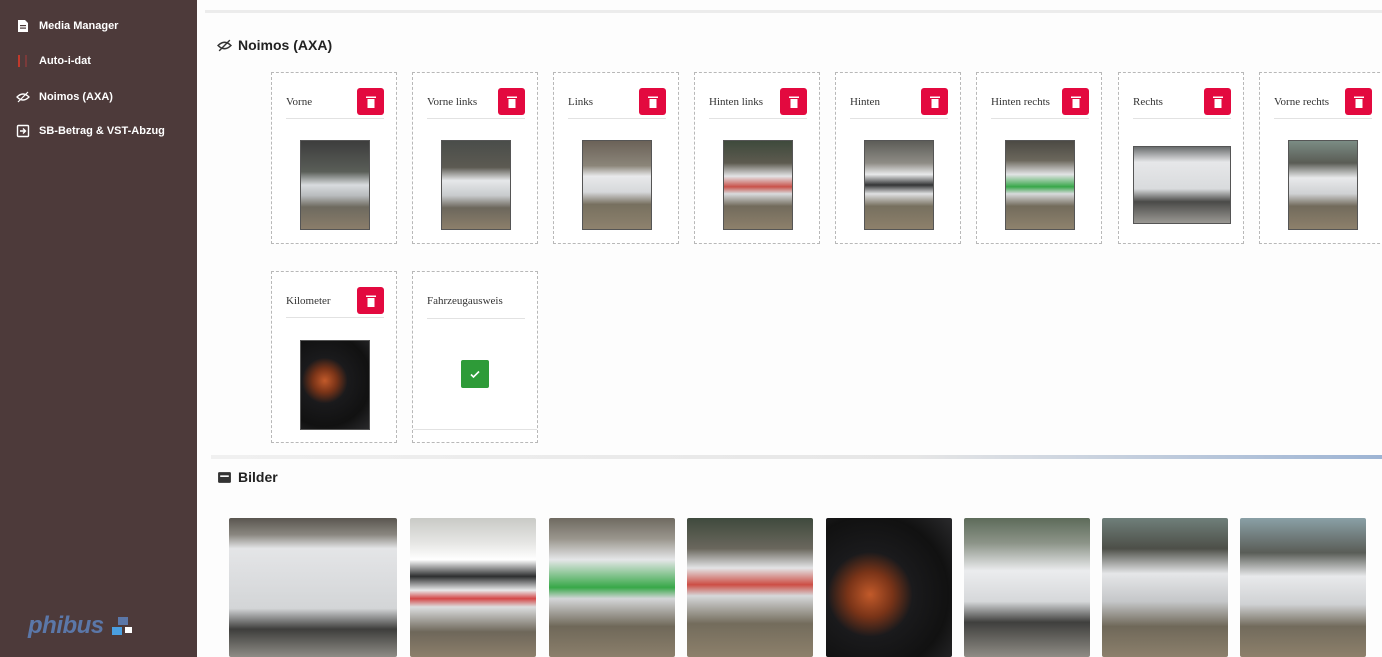 This screenshot has height=657, width=1382. What do you see at coordinates (335, 385) in the screenshot?
I see `odometer-photo-thumbnail` at bounding box center [335, 385].